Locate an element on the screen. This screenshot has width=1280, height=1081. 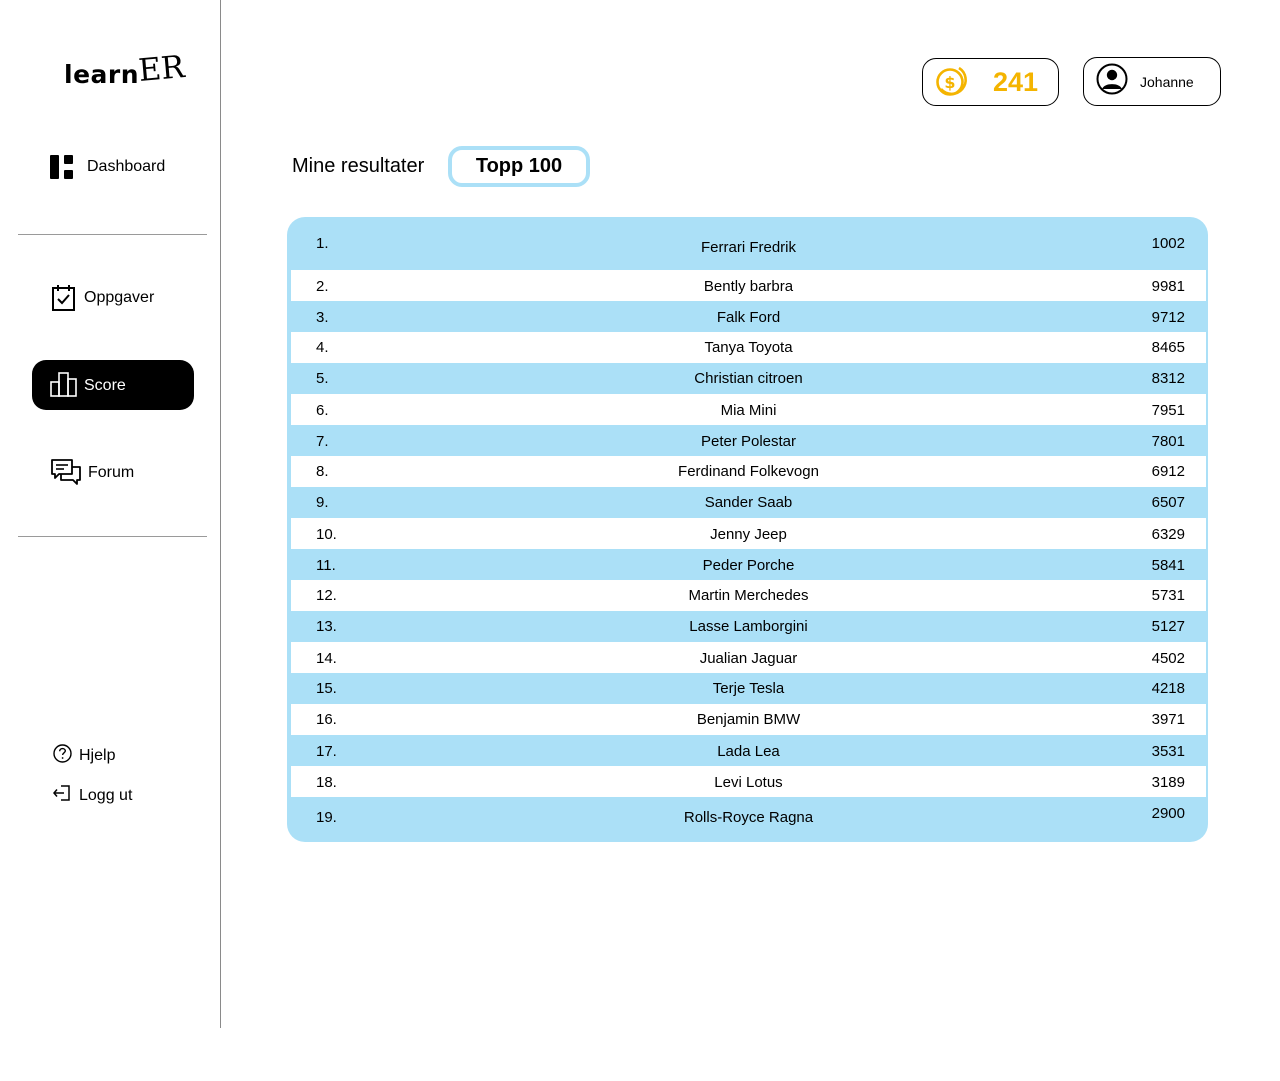
row-player-name: Levi Lotus is located at coordinates (748, 782).